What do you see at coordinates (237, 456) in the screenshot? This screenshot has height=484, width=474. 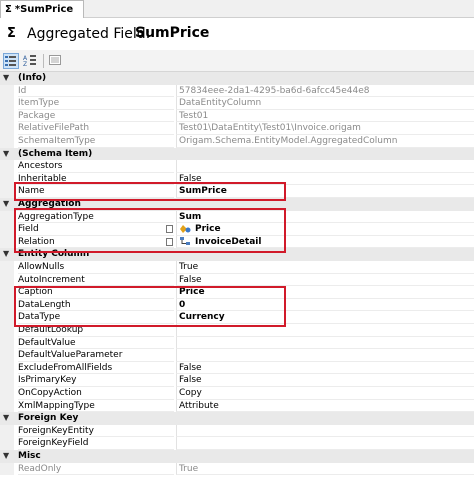 I see `category-misc: ▼ Misc` at bounding box center [237, 456].